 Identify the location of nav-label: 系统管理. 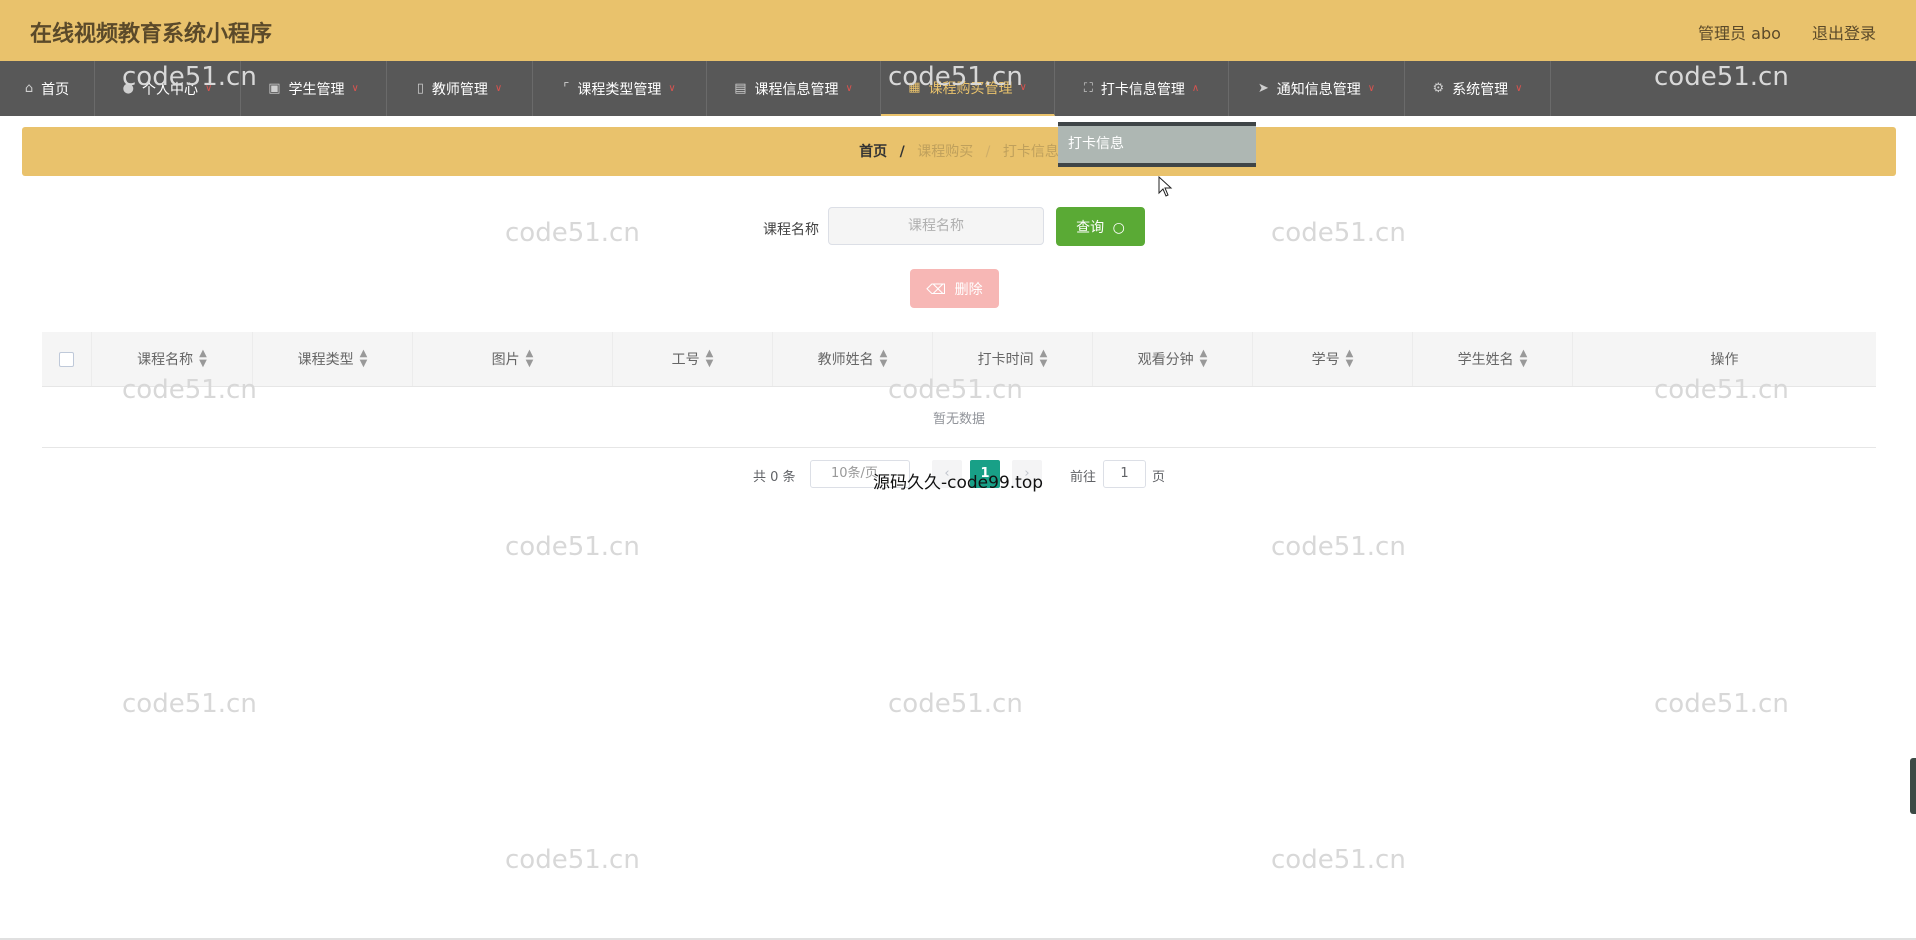
(1480, 89).